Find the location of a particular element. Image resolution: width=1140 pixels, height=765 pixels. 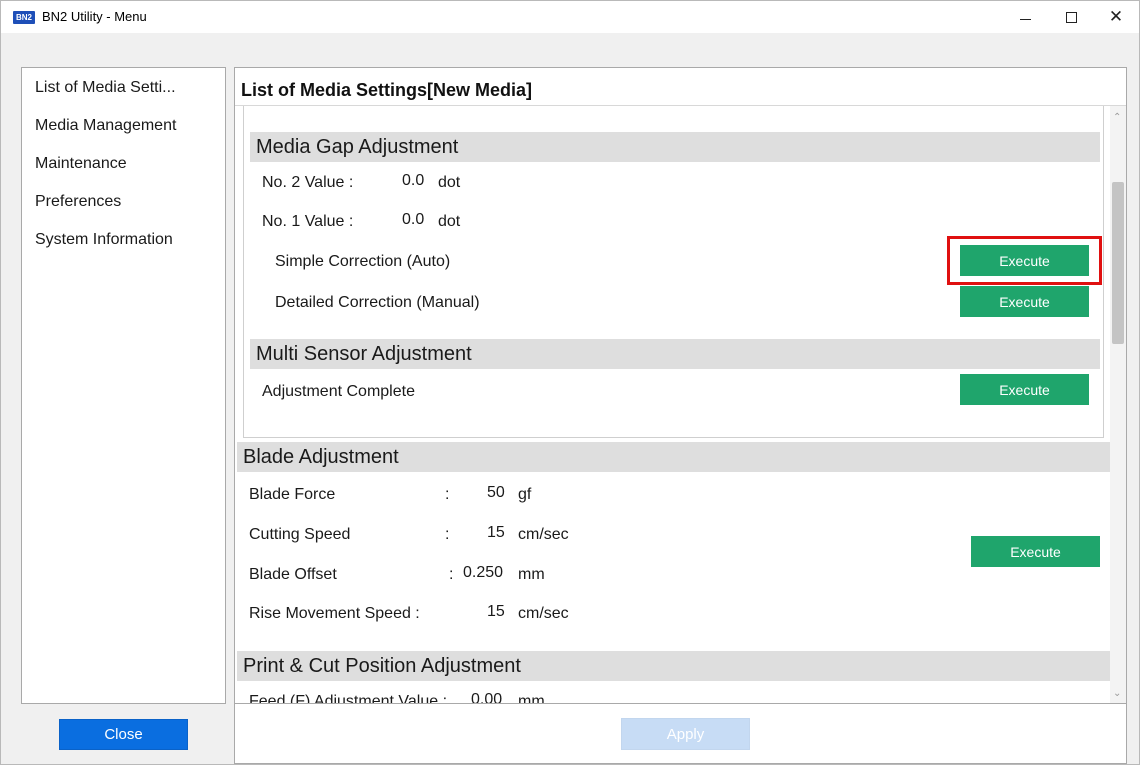

blade-adjustment-heading: Blade Adjustment is located at coordinates (674, 457).